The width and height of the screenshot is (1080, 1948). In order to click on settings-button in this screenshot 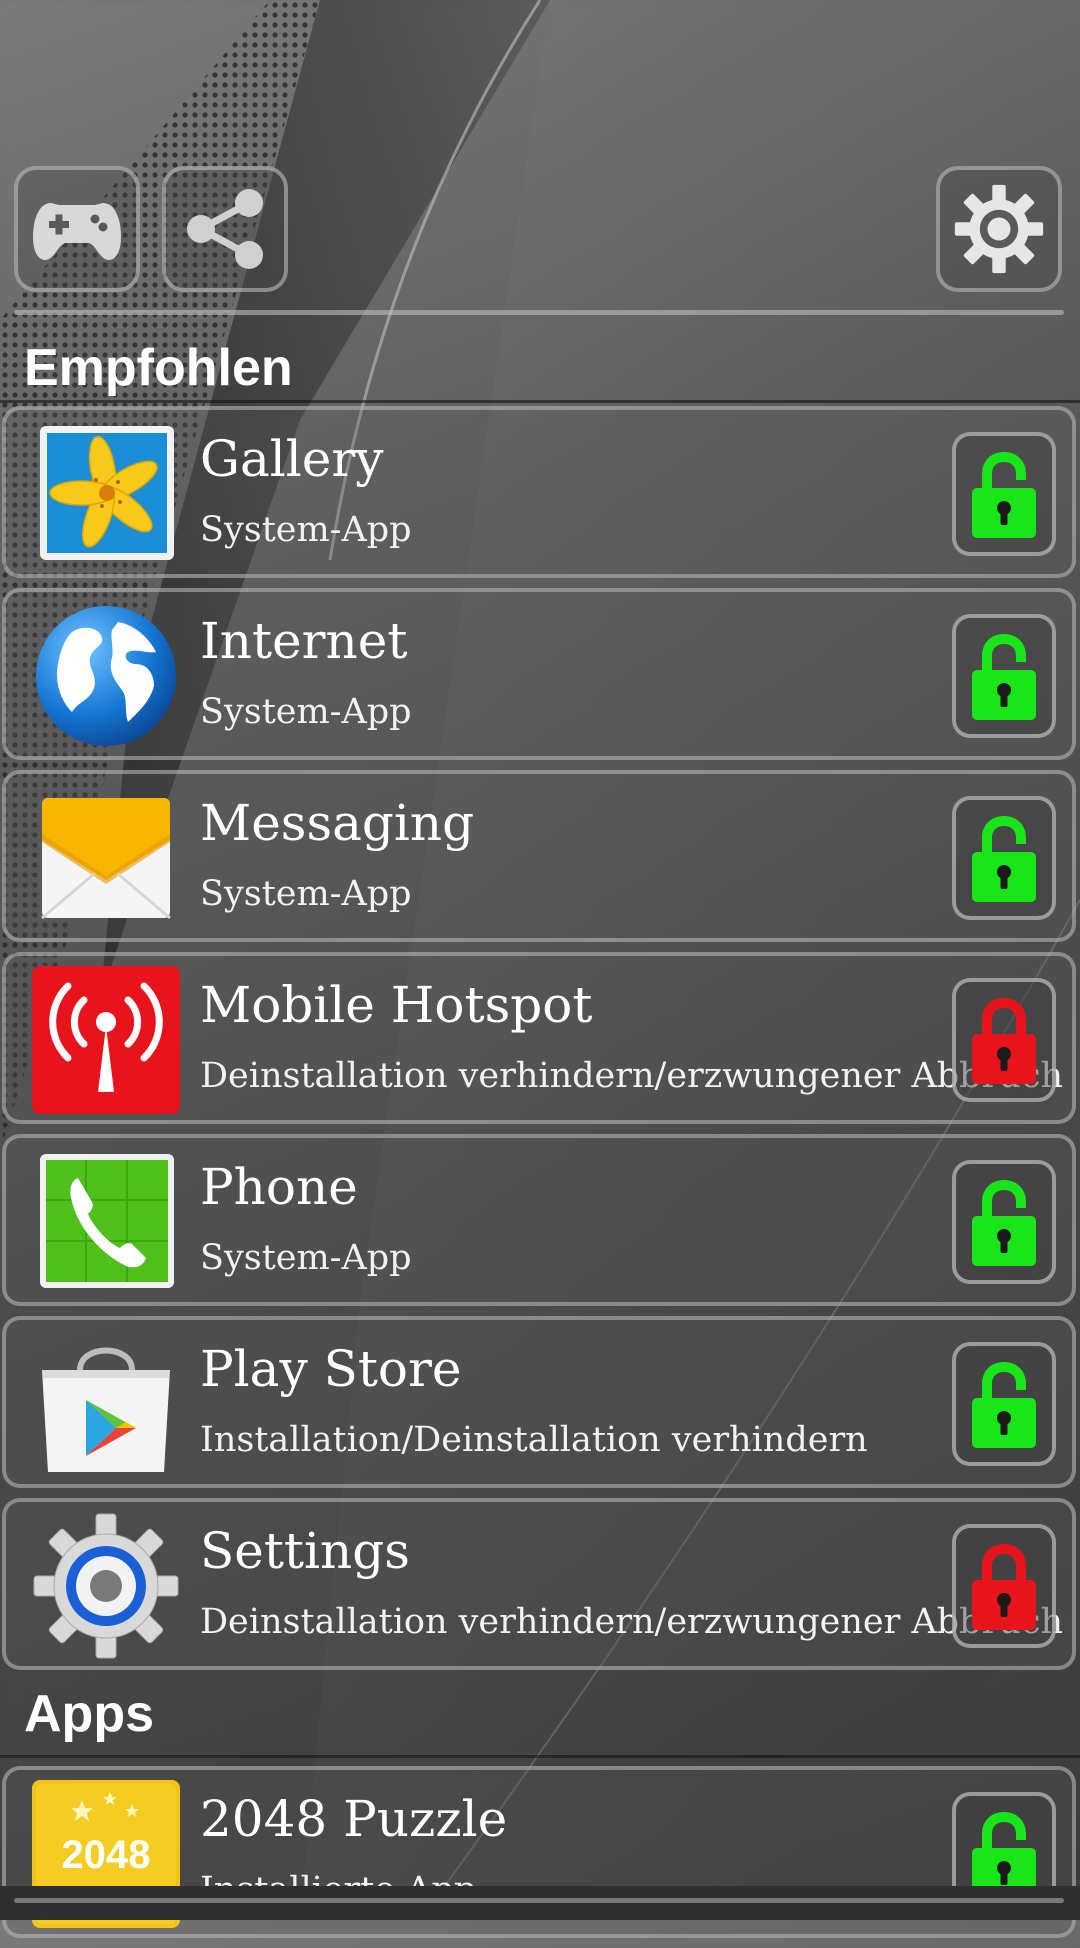, I will do `click(999, 229)`.